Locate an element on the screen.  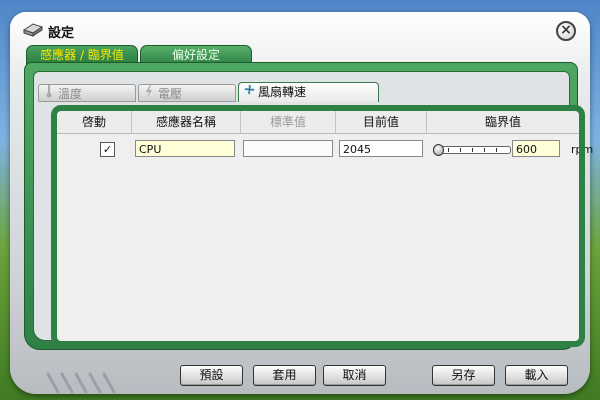
current-value-field: 2045 is located at coordinates (381, 148).